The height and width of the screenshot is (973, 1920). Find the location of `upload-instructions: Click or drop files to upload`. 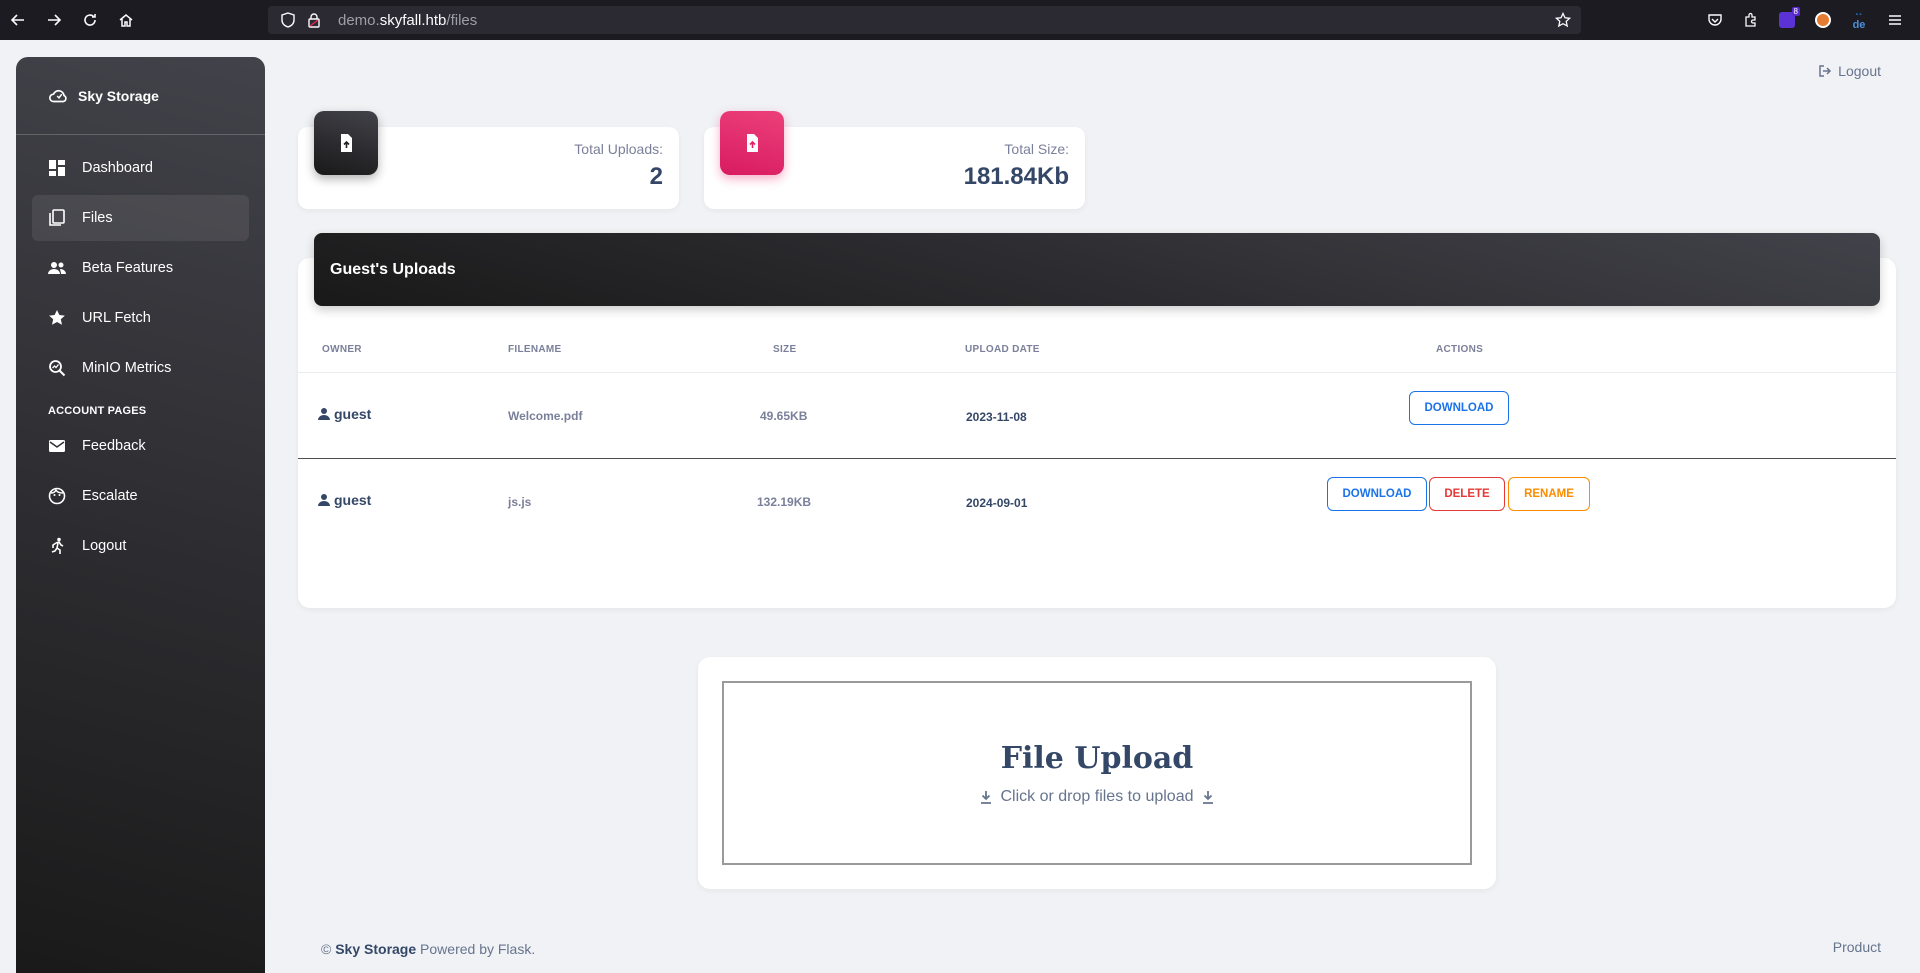

upload-instructions: Click or drop files to upload is located at coordinates (1097, 797).